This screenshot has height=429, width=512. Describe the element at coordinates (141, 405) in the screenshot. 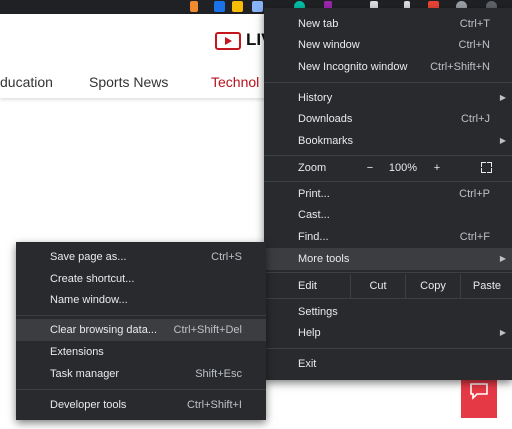

I see `submenu-item-developer-tools: Developer tools Ctrl+Shift+I` at that location.